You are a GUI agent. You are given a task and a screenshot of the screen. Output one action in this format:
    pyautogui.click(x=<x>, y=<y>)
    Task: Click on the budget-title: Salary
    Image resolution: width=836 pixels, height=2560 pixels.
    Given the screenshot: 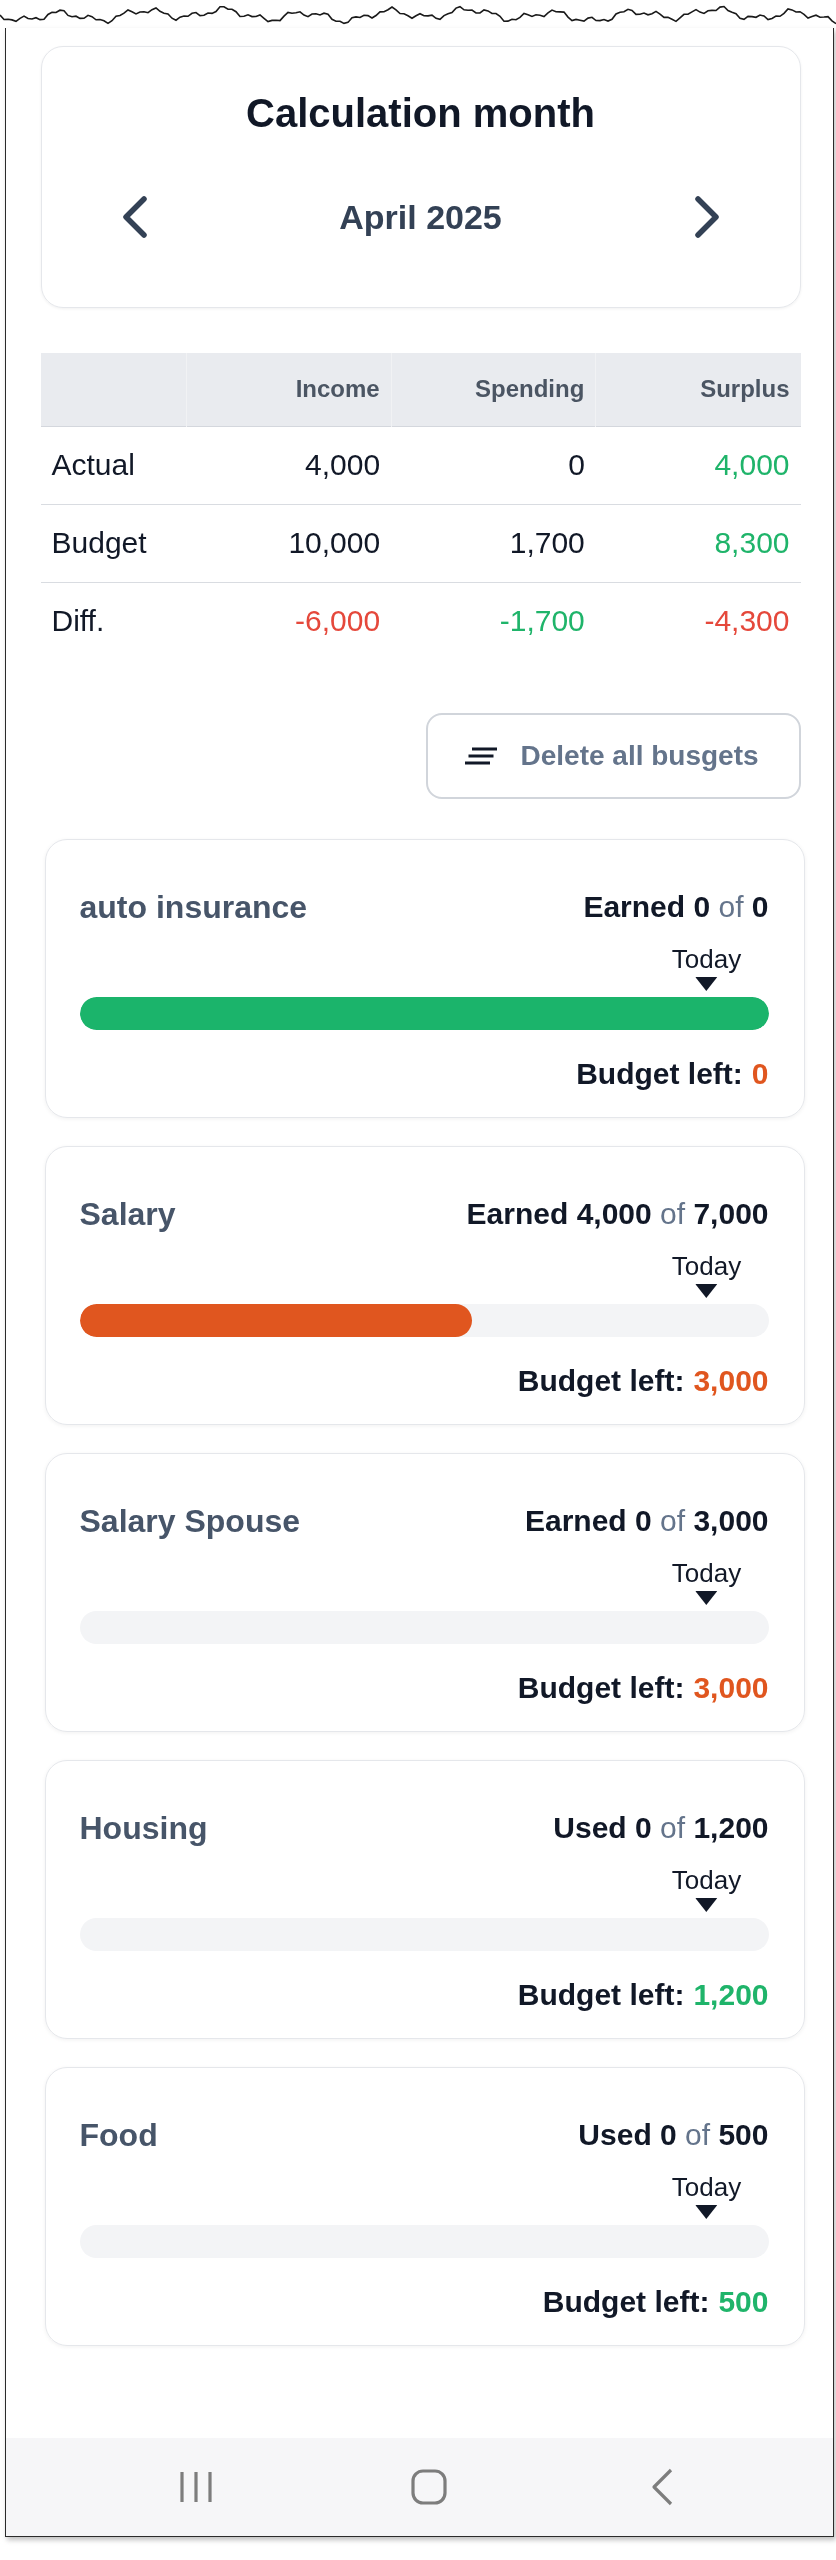 What is the action you would take?
    pyautogui.click(x=127, y=1214)
    